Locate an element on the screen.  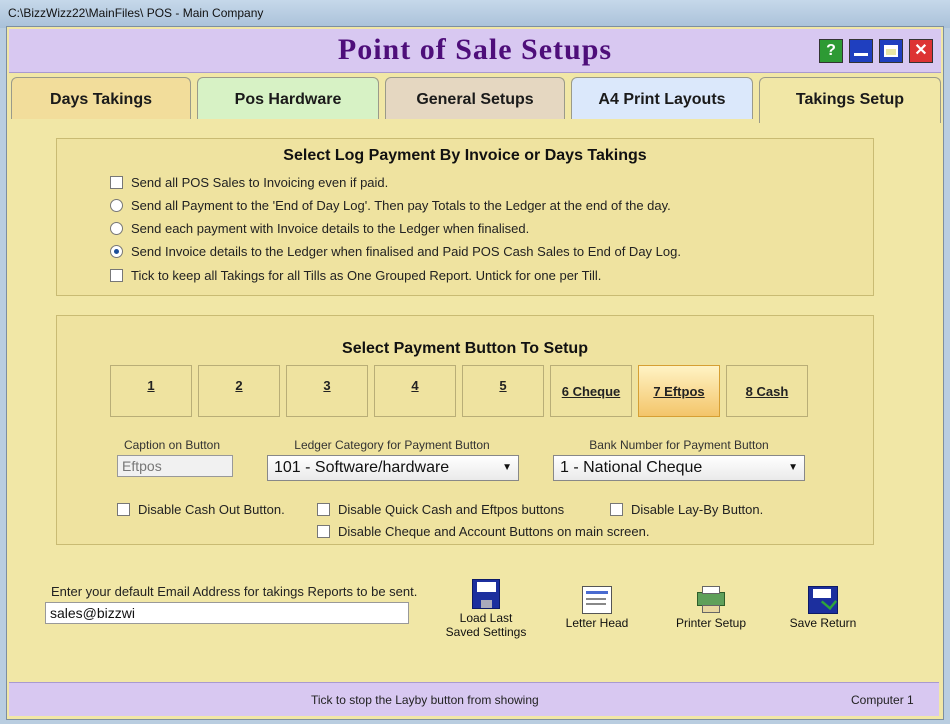
bank-label: Bank Number for Payment Button is located at coordinates (679, 445).